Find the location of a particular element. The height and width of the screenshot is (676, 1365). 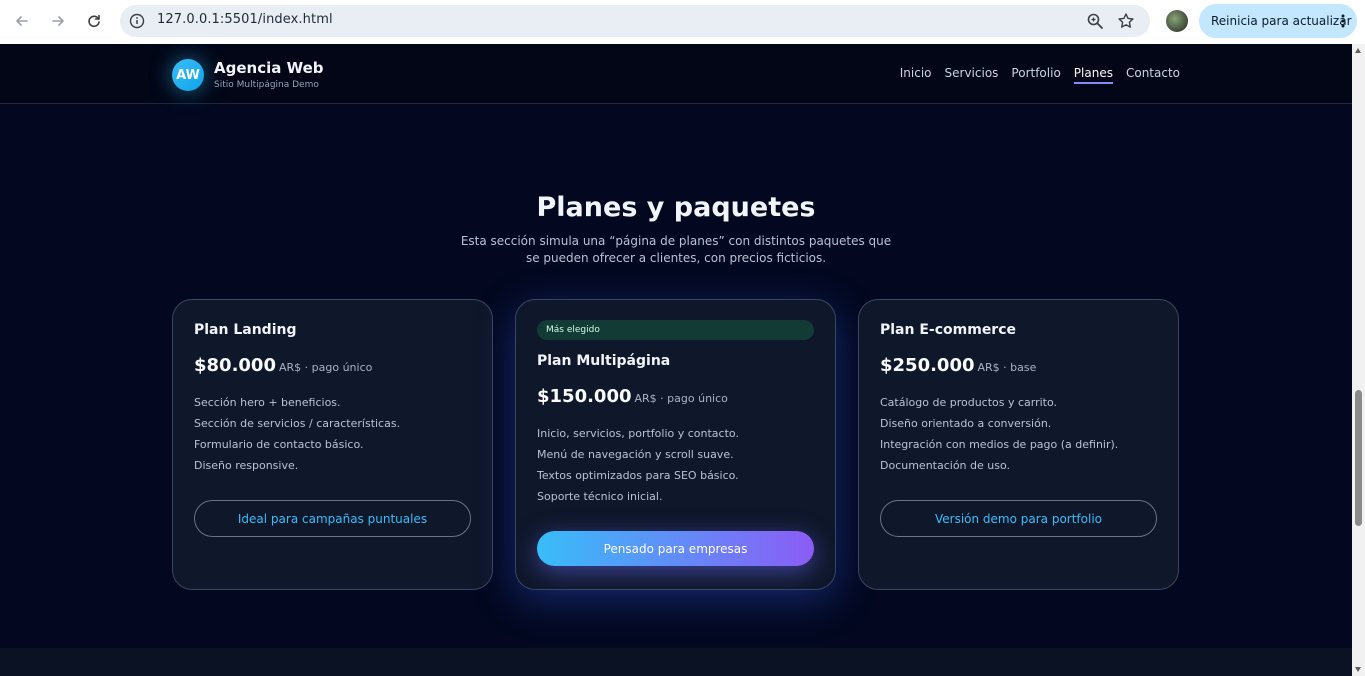

plan-name: Plan Landing is located at coordinates (245, 330).